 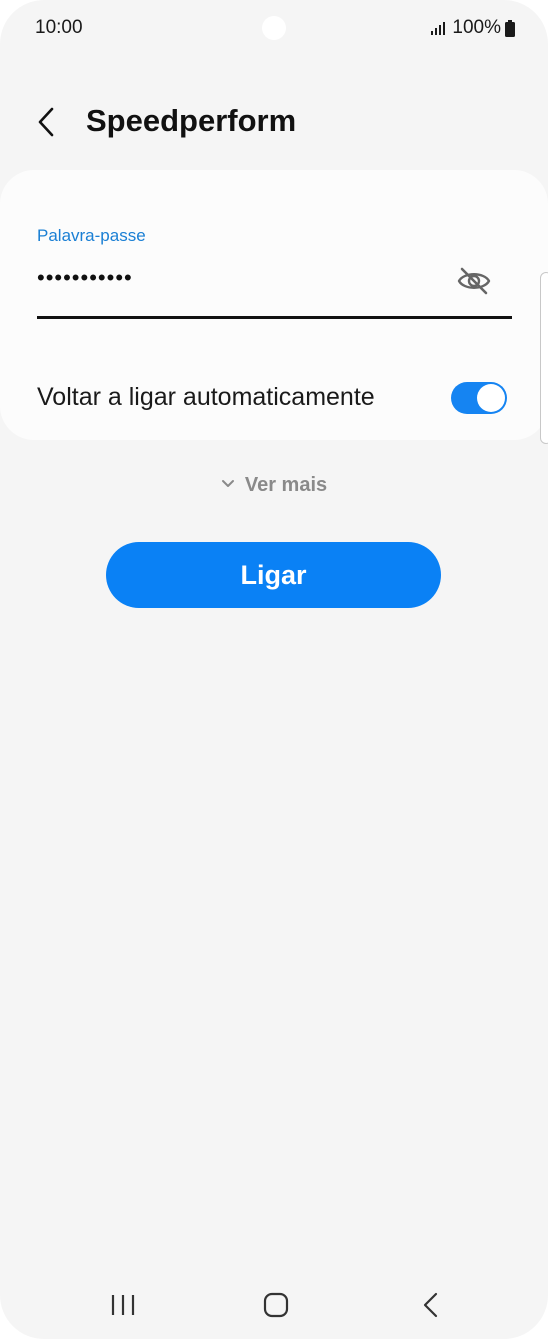 I want to click on back-icon, so click(x=430, y=1305).